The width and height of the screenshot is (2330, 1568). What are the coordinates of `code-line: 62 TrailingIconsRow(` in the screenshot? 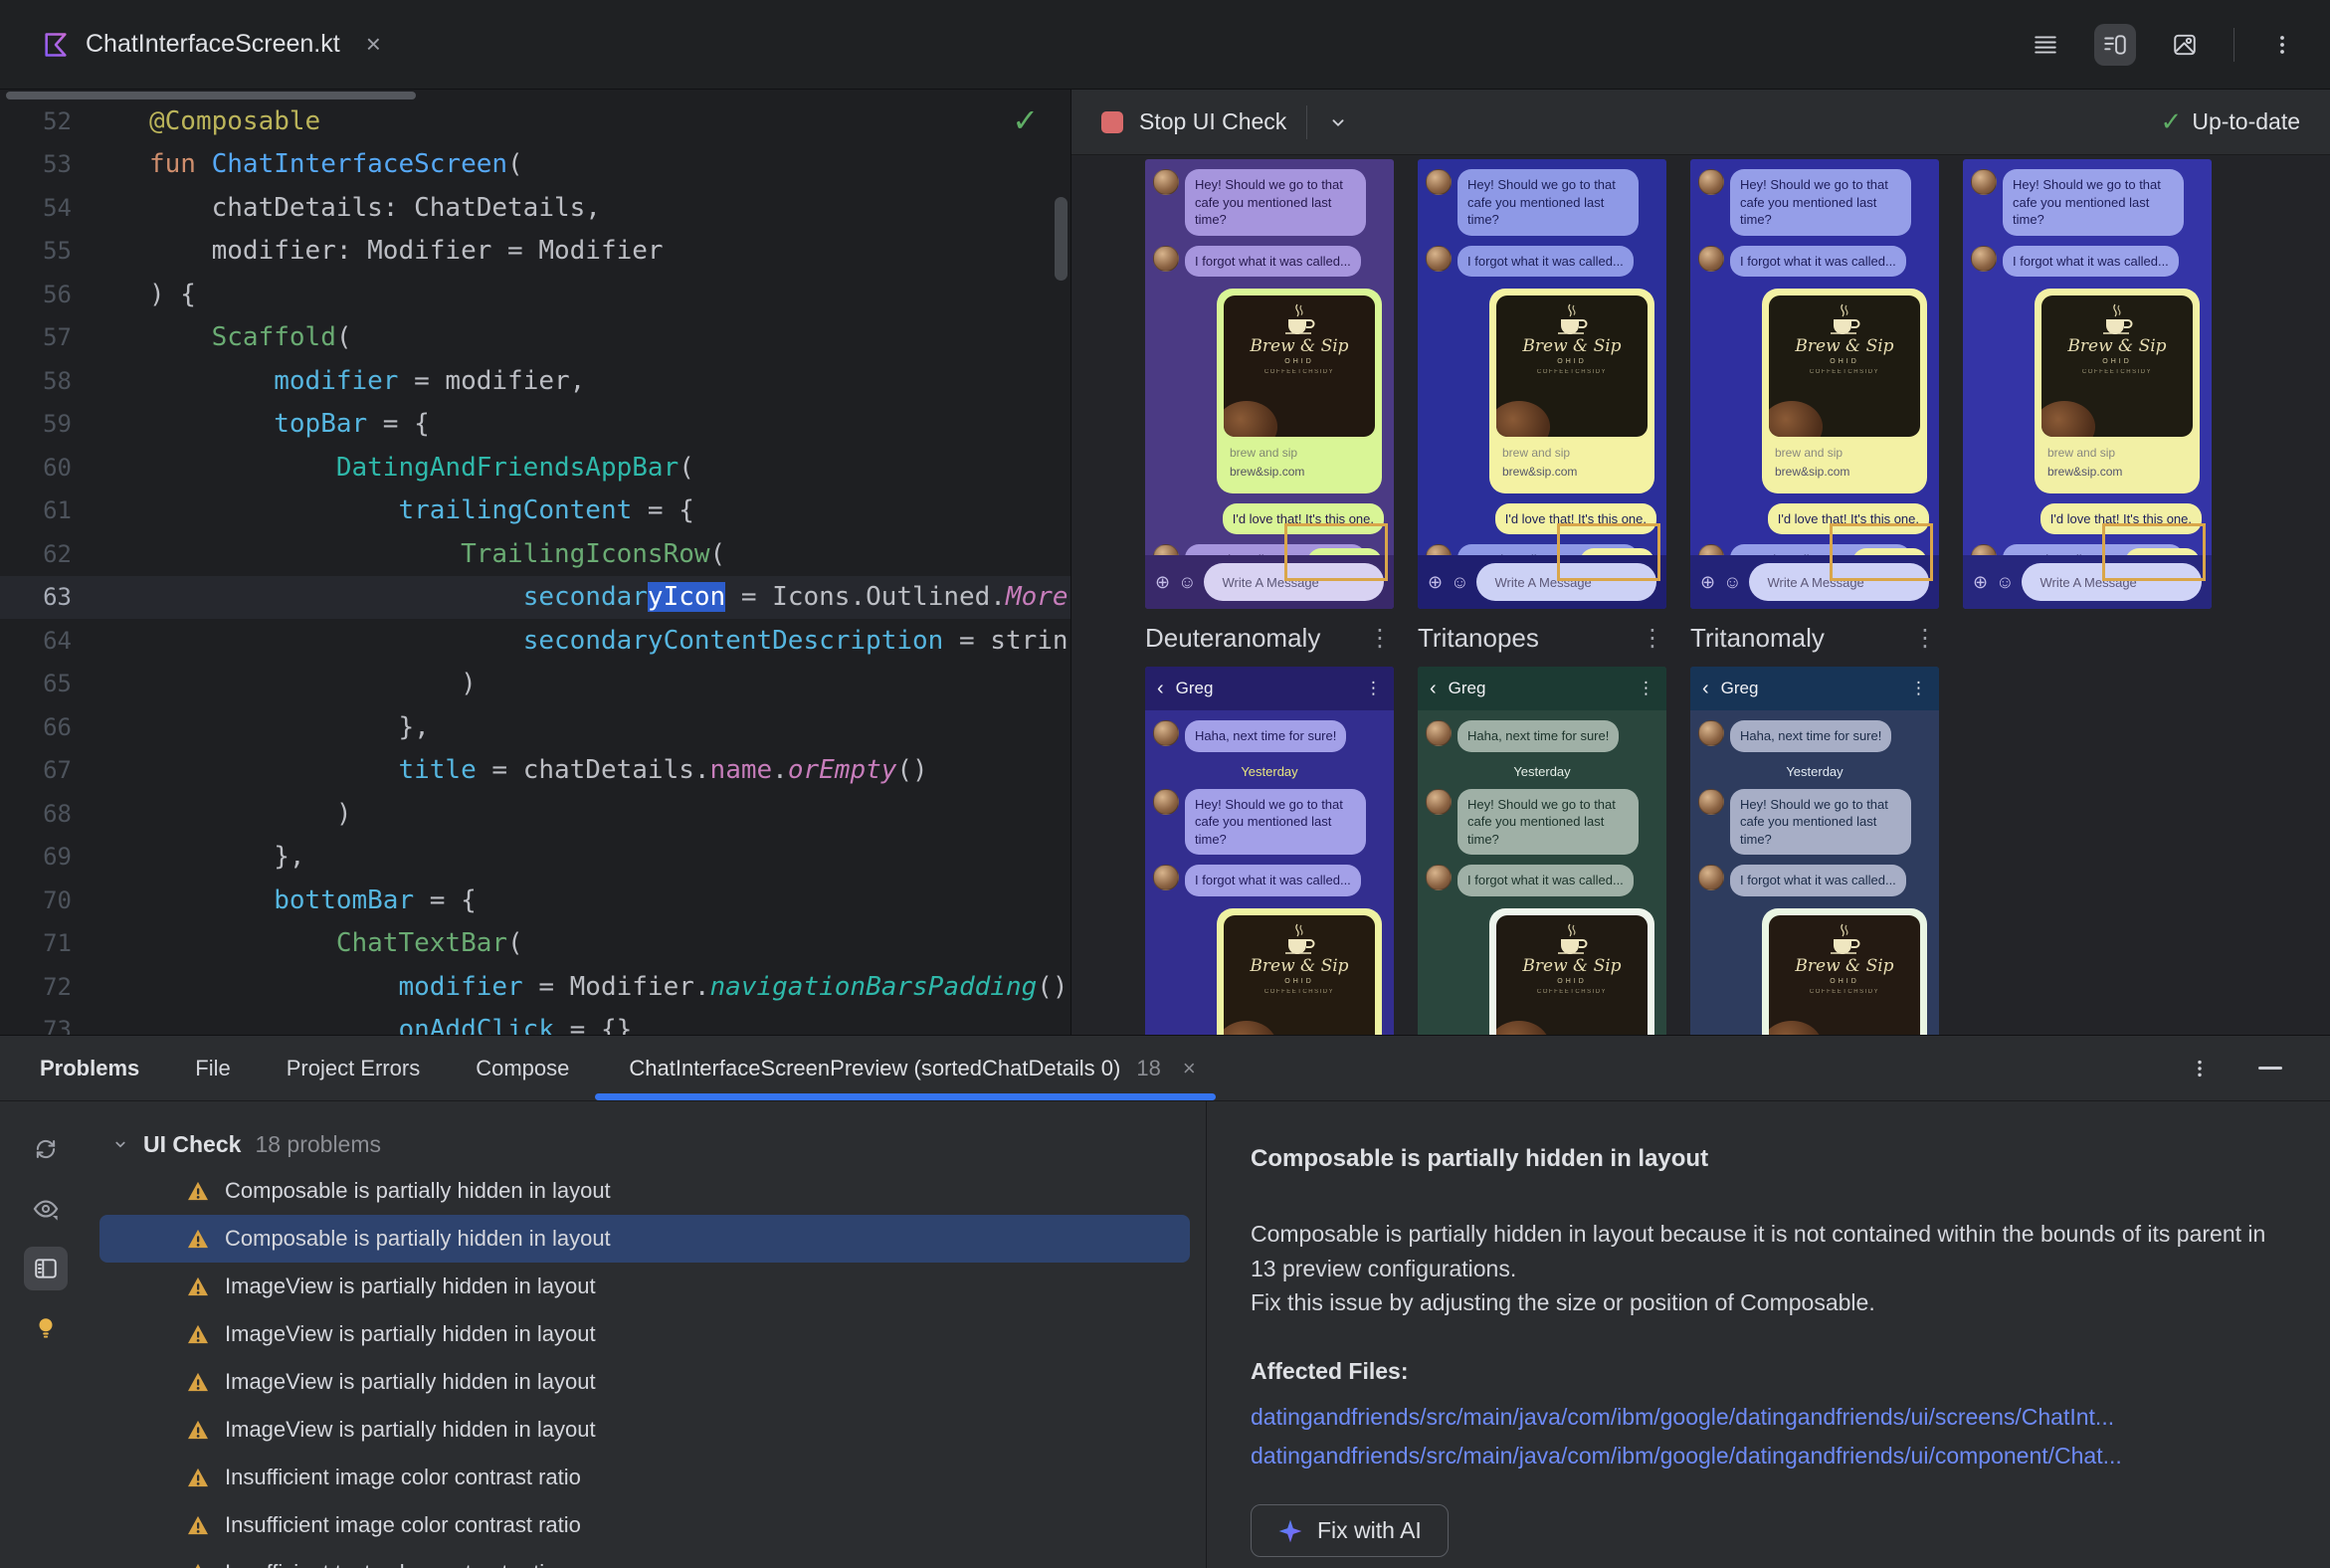 It's located at (535, 554).